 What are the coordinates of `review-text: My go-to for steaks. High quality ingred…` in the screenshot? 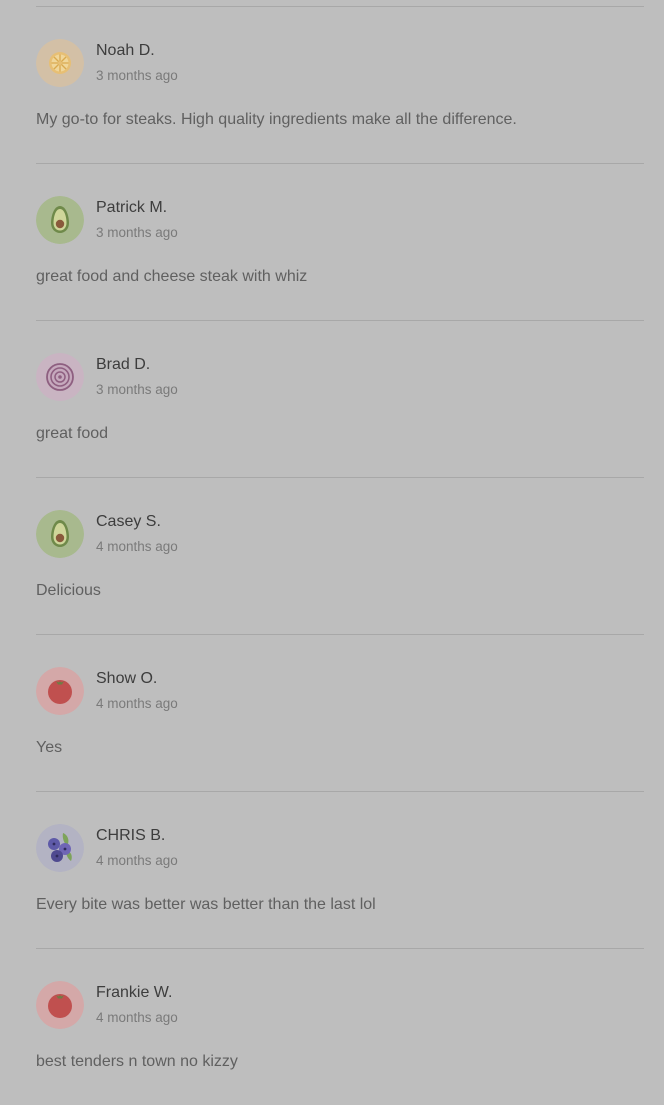 It's located at (276, 119).